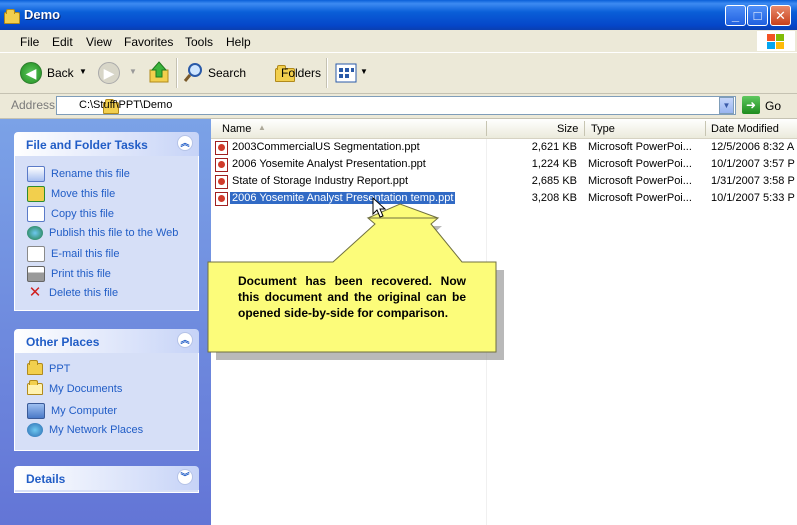 The image size is (797, 525). I want to click on title-bar, so click(398, 15).